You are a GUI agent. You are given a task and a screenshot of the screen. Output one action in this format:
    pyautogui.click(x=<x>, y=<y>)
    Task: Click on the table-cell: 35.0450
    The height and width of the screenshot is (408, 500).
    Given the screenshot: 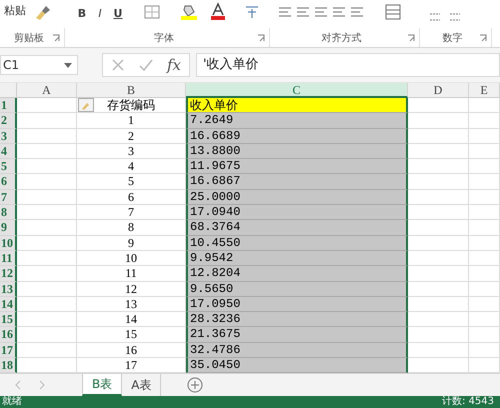 What is the action you would take?
    pyautogui.click(x=297, y=366)
    